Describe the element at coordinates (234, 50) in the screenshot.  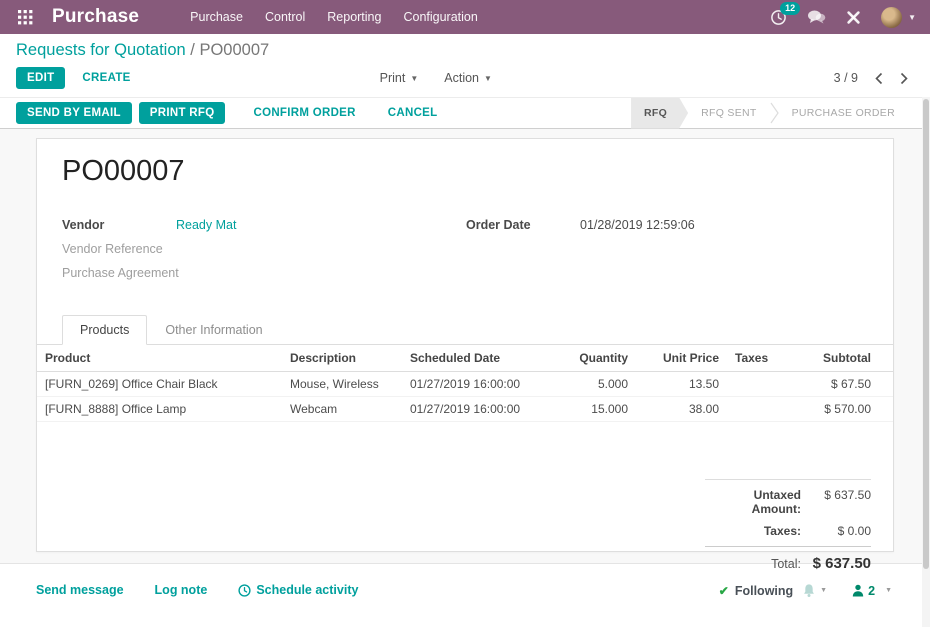
I see `breadcrumb-current: PO00007` at that location.